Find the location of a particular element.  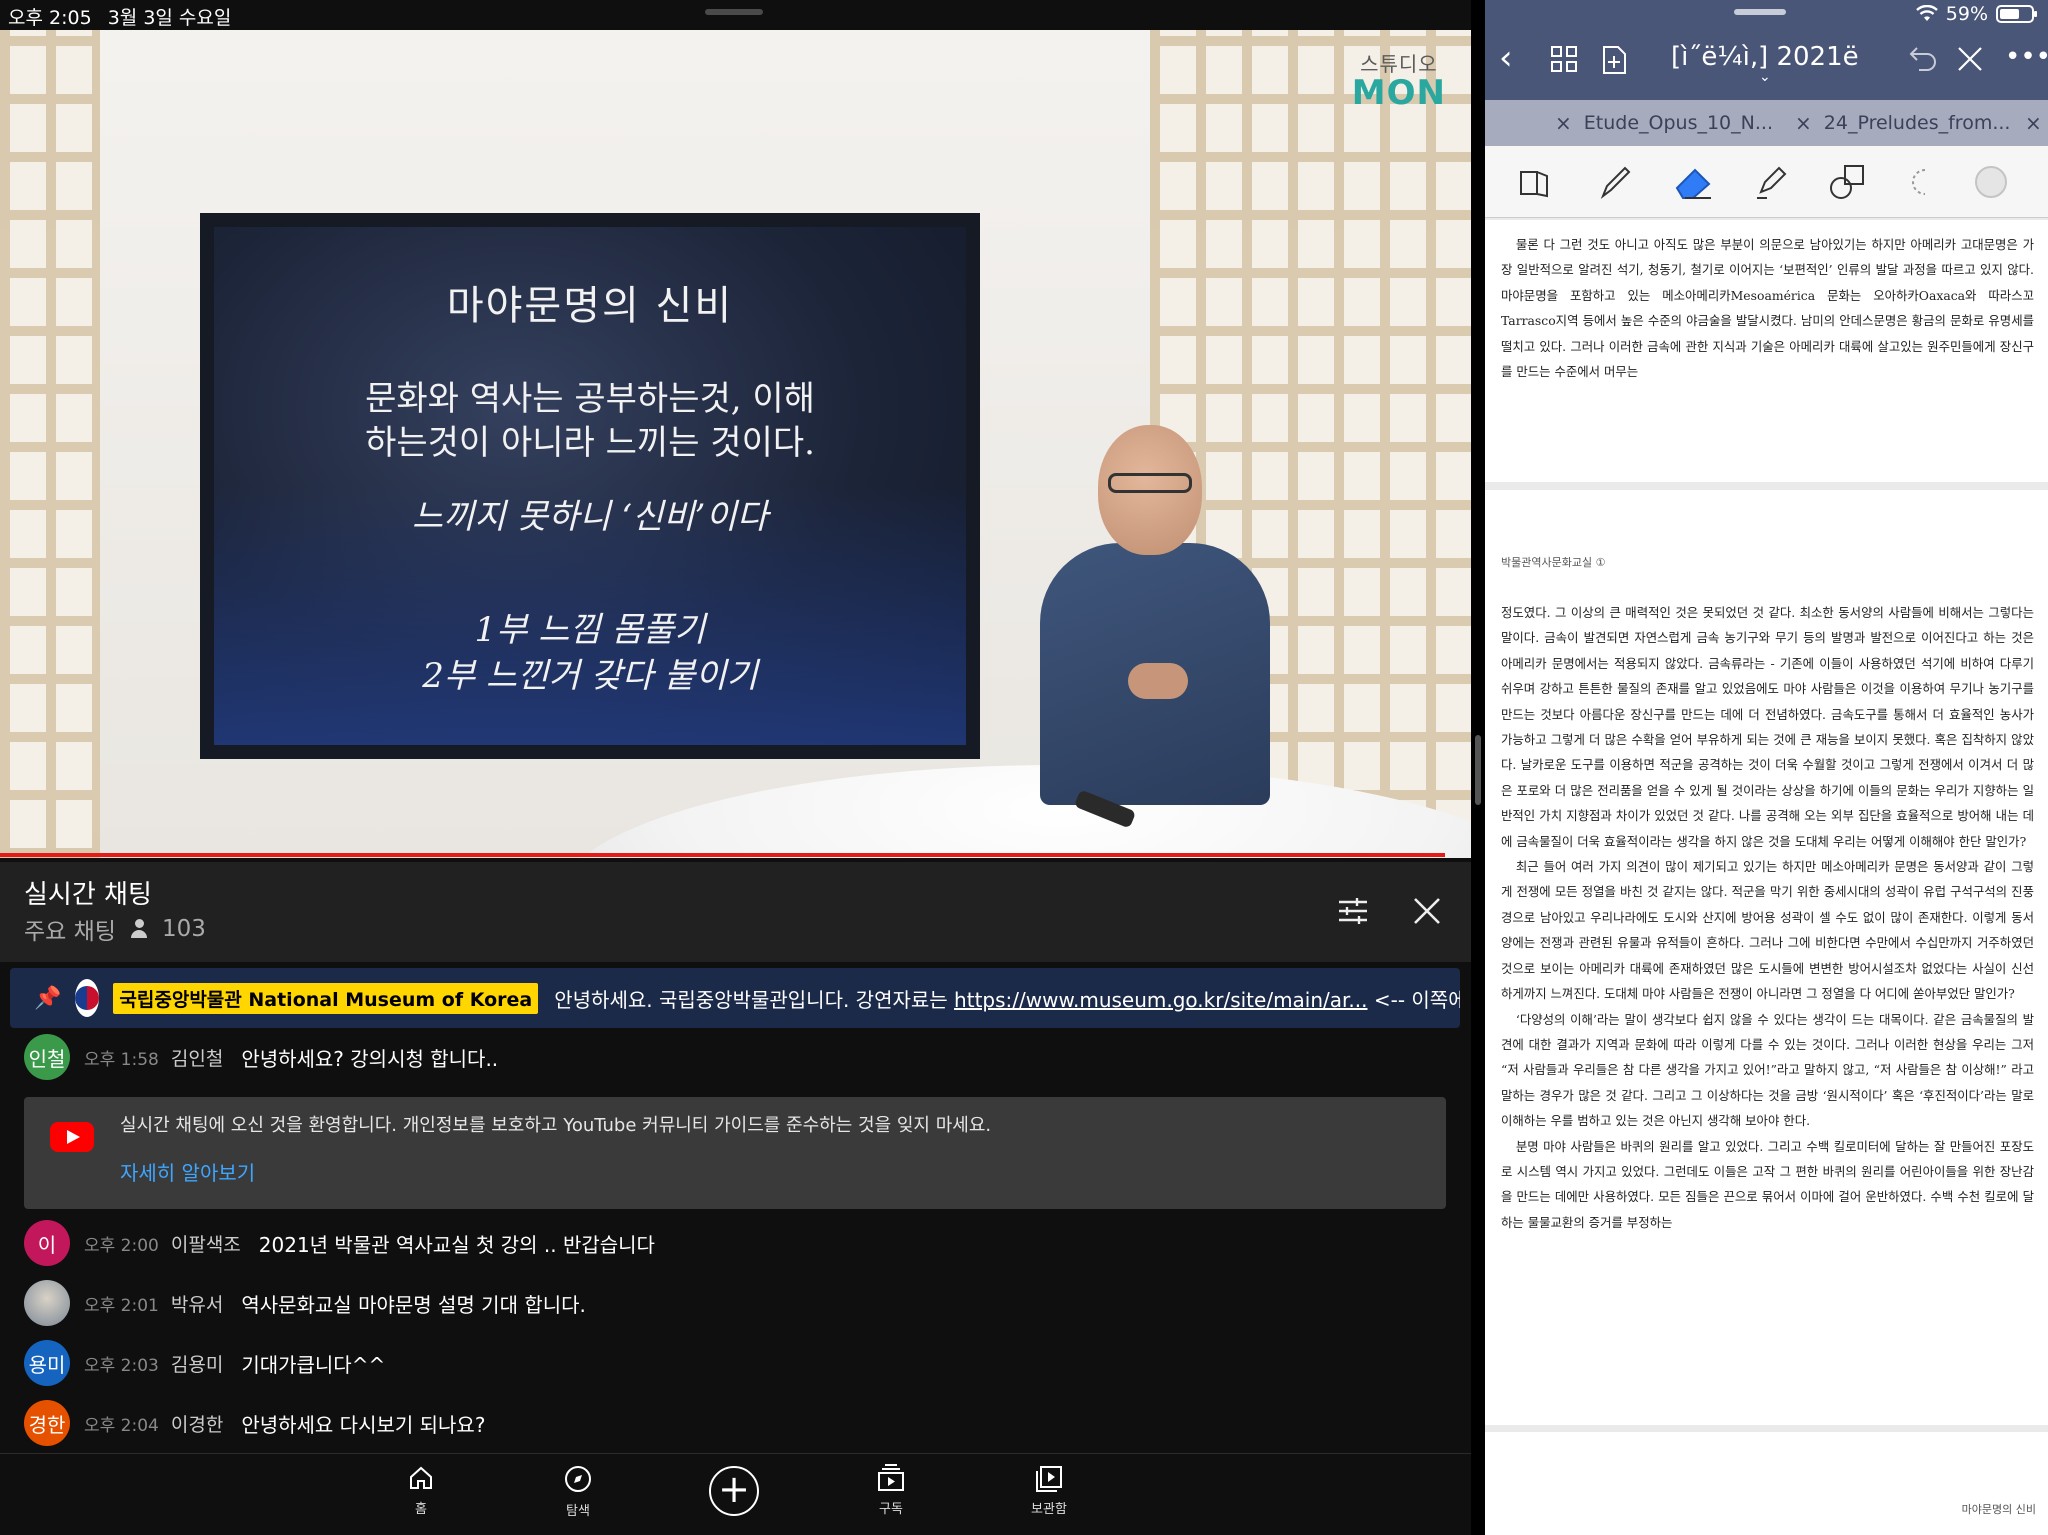

nav-library: 보관함 is located at coordinates (1049, 1490).